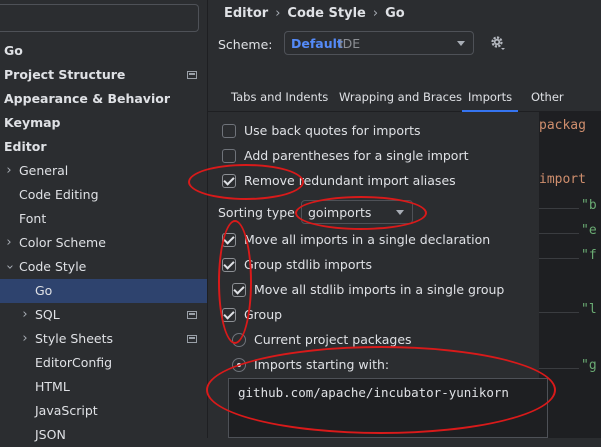 The height and width of the screenshot is (447, 601). Describe the element at coordinates (570, 275) in the screenshot. I see `code-preview: packag import "b "e "f "l "g` at that location.